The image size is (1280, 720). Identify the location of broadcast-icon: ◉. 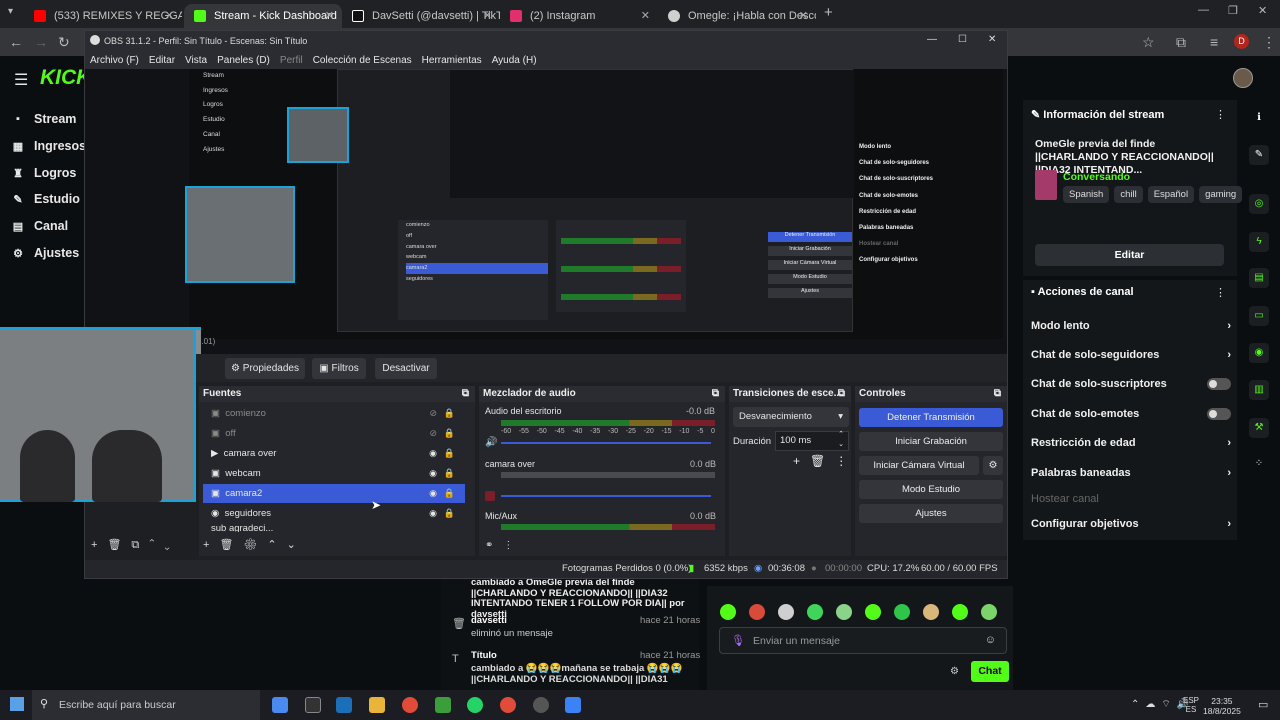
(1259, 353).